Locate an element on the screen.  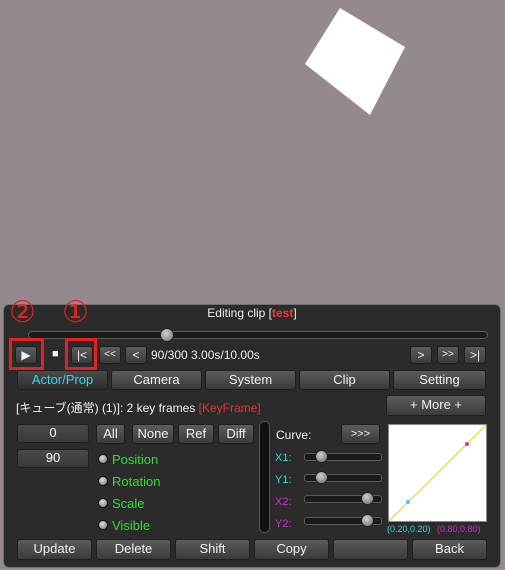
annotation-number-2: ② is located at coordinates (22, 312).